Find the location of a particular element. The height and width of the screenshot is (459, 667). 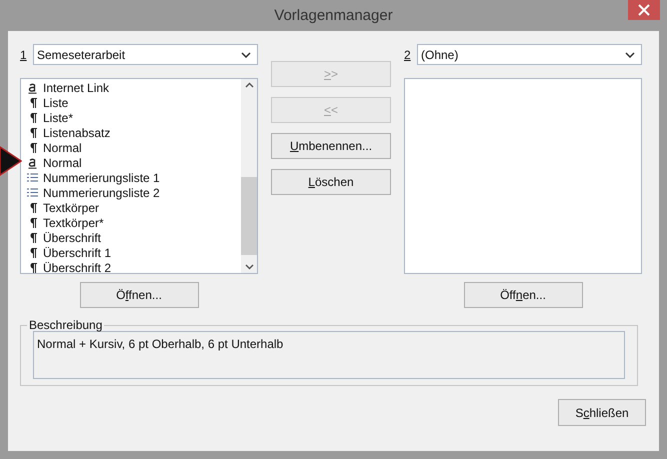

window-title: Vorlagenmanager is located at coordinates (333, 15).